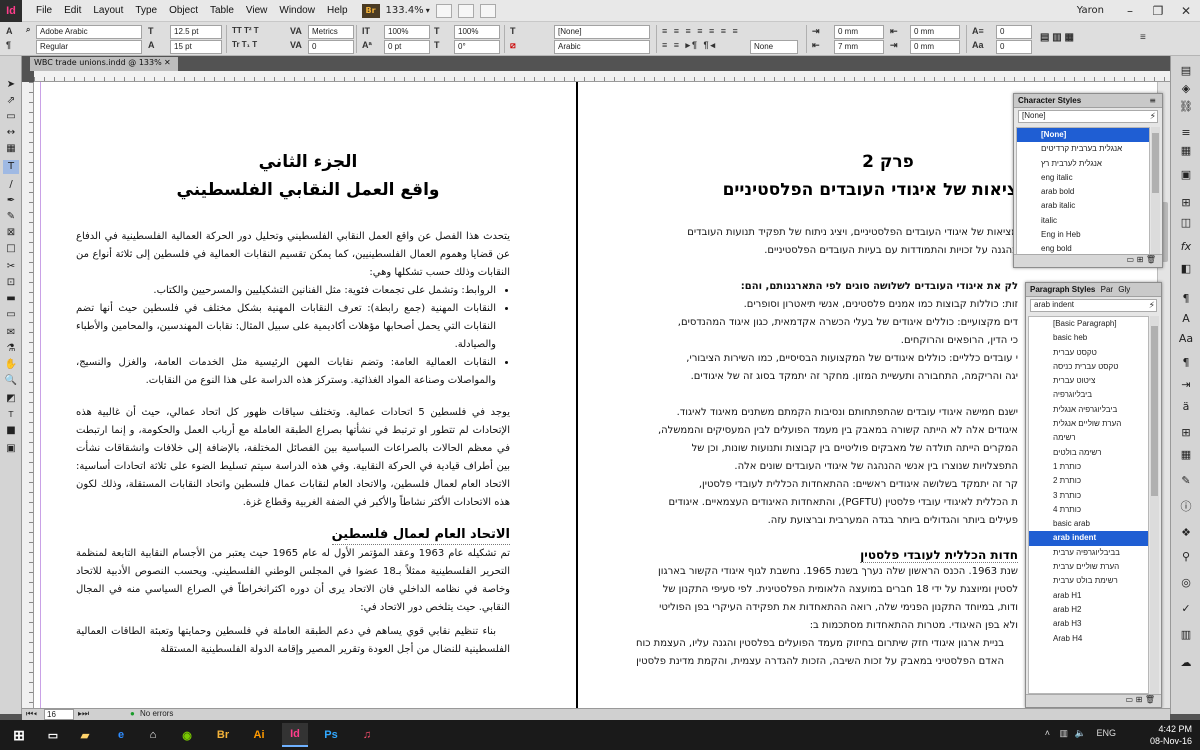  Describe the element at coordinates (337, 10) in the screenshot. I see `menu-help: Help` at that location.